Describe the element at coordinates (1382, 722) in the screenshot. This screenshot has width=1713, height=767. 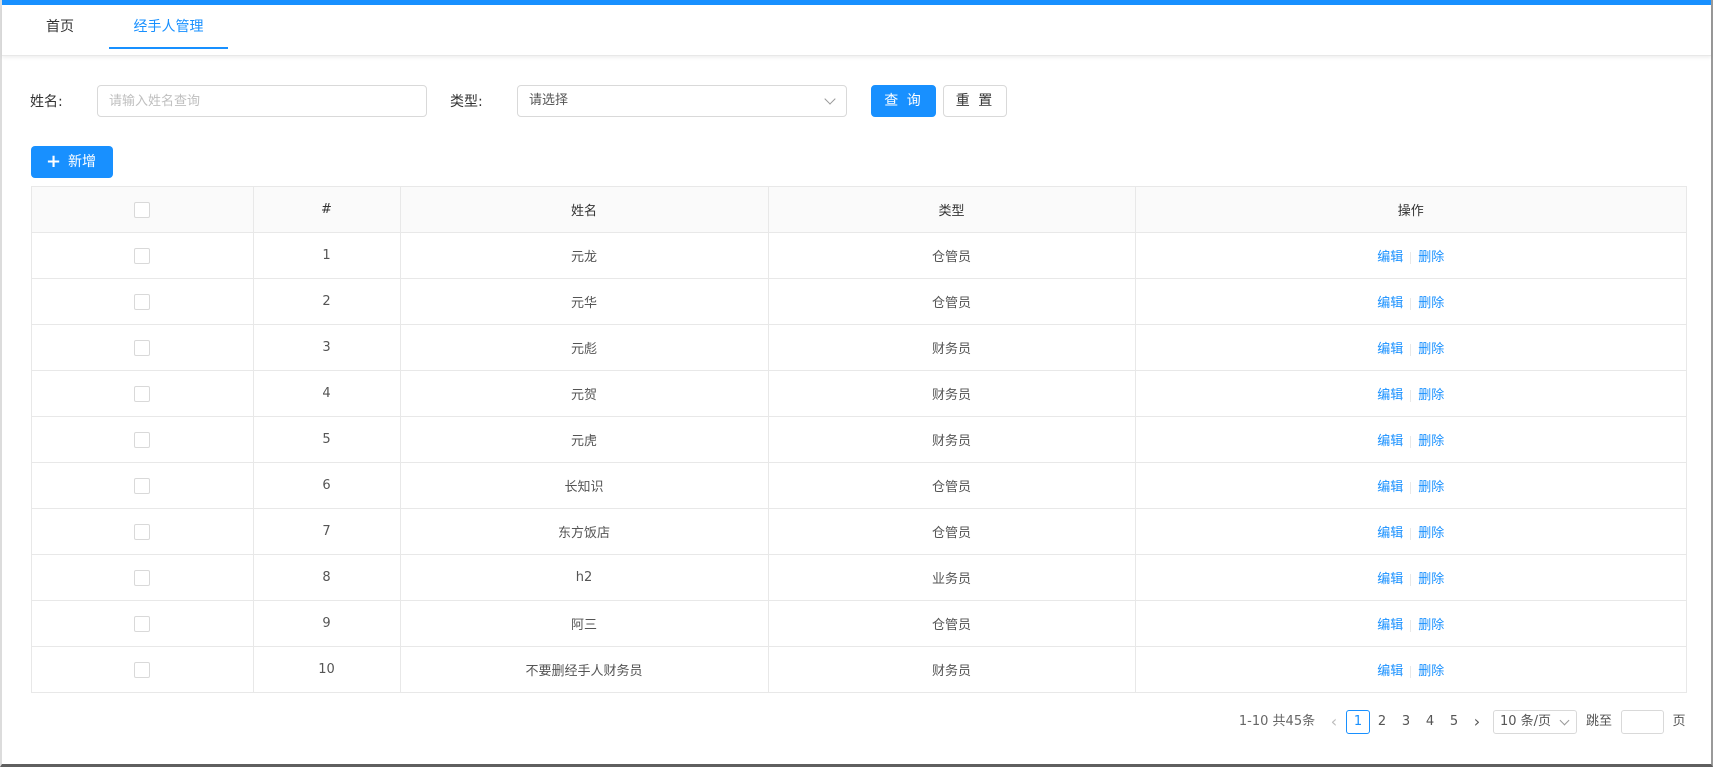
I see `page-2-button: 2` at that location.